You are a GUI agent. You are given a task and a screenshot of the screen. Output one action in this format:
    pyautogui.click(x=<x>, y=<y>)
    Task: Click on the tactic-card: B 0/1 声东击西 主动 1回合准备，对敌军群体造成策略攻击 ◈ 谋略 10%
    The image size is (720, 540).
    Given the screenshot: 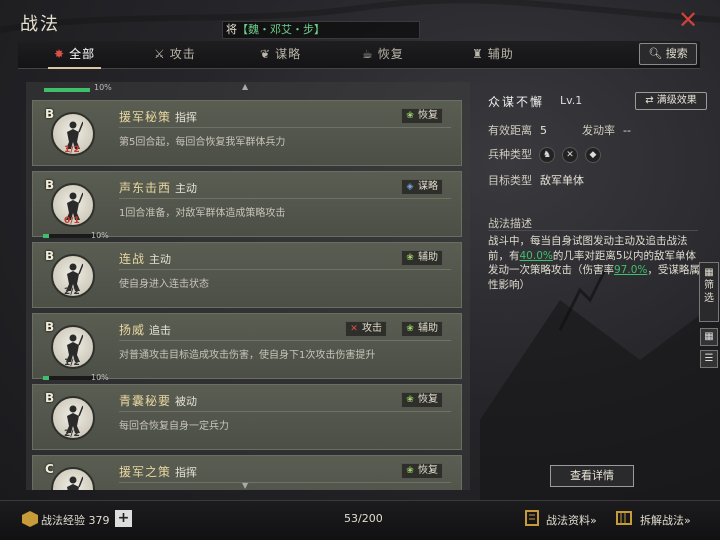 What is the action you would take?
    pyautogui.click(x=247, y=205)
    